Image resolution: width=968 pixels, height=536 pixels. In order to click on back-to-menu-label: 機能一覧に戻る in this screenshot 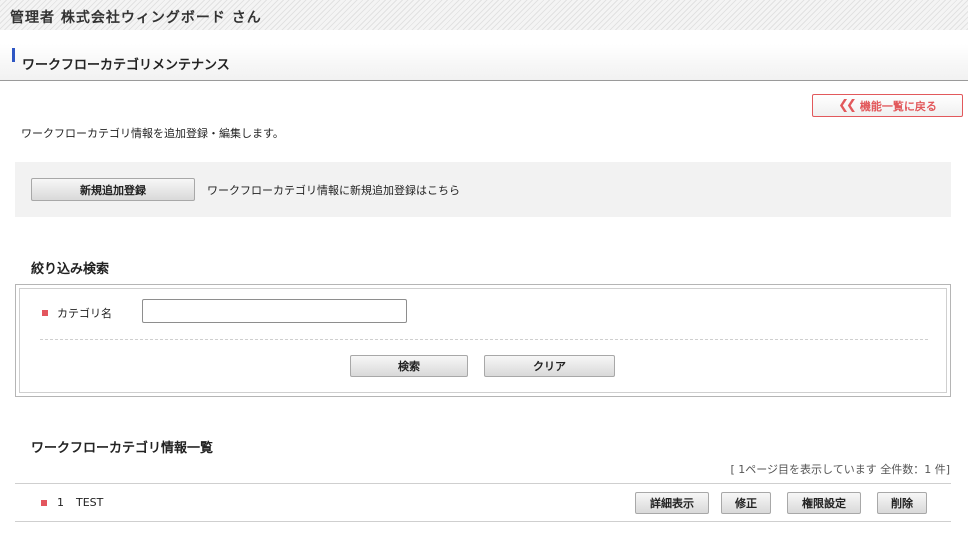, I will do `click(898, 106)`.